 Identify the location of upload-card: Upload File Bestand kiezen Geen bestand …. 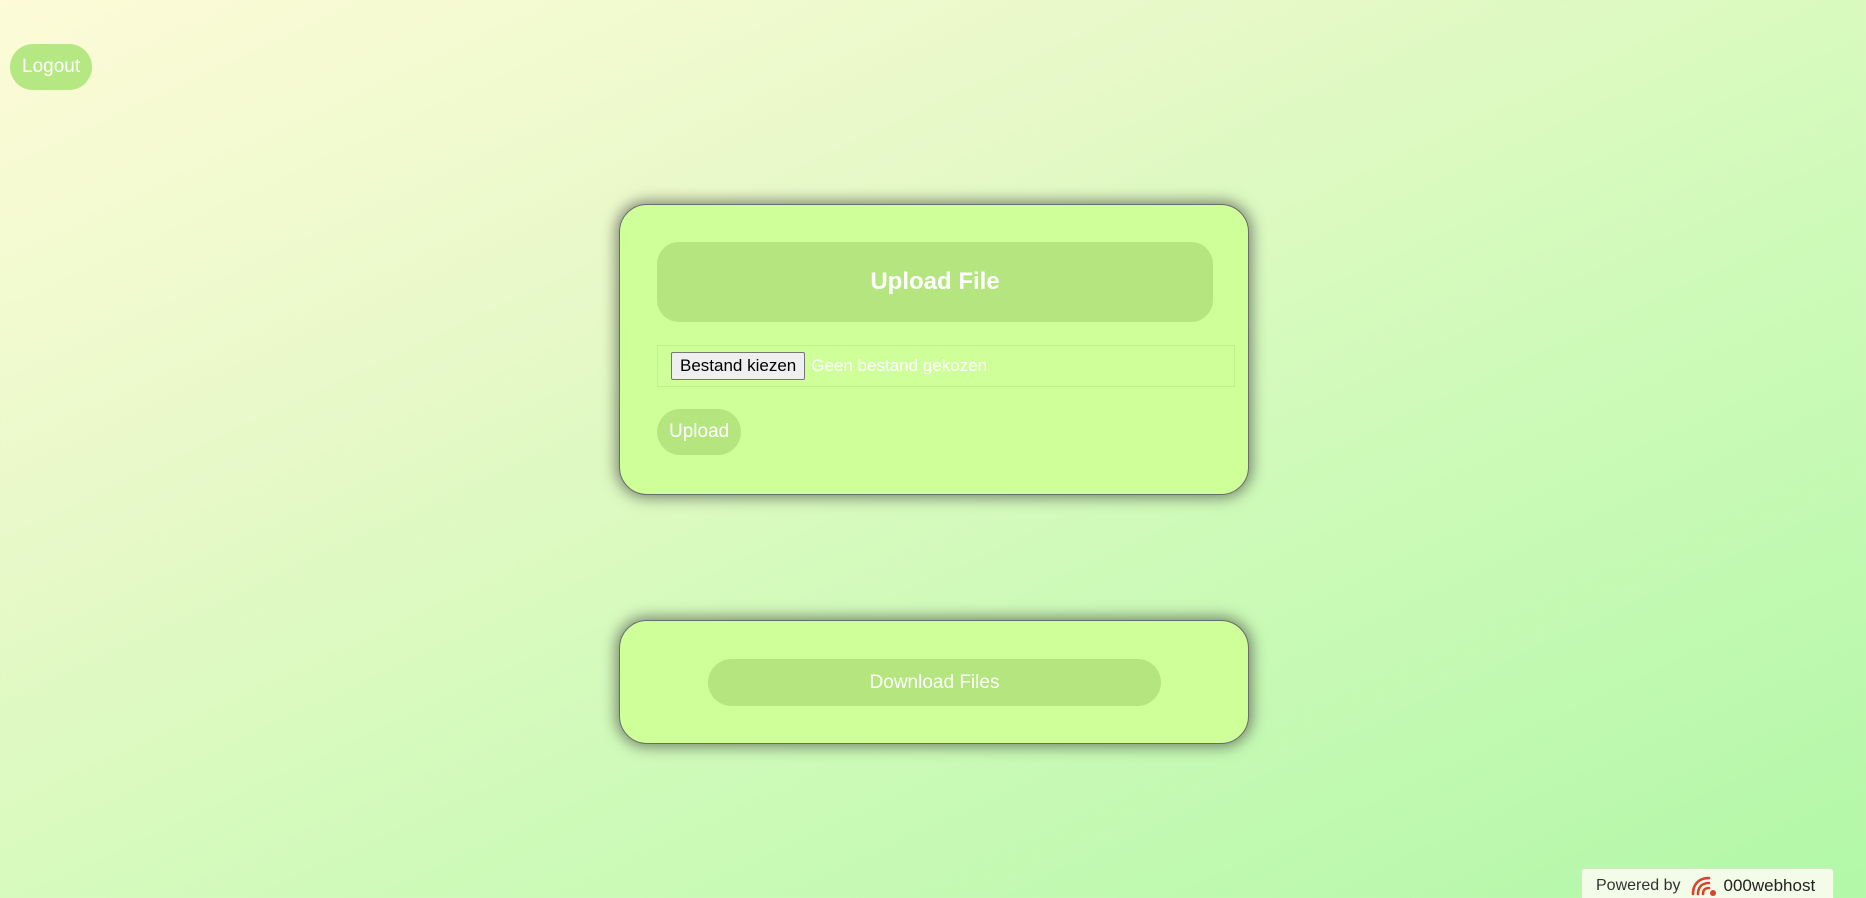
(934, 349).